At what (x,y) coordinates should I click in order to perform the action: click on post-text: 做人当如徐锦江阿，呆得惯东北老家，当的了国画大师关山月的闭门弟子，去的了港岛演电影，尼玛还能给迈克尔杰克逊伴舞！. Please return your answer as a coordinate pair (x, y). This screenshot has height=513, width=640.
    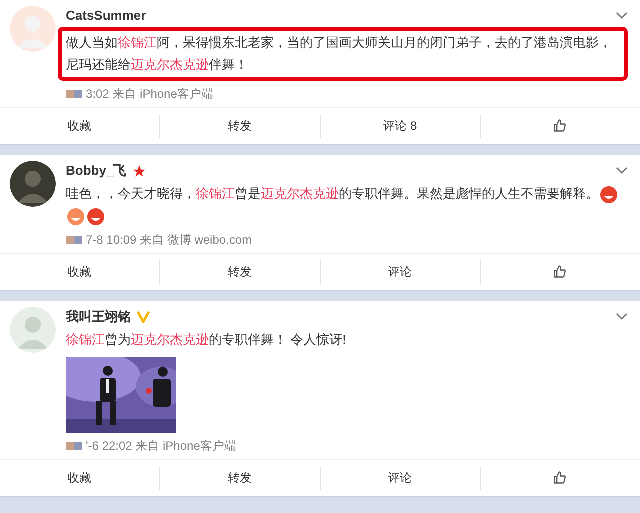
    Looking at the image, I should click on (339, 54).